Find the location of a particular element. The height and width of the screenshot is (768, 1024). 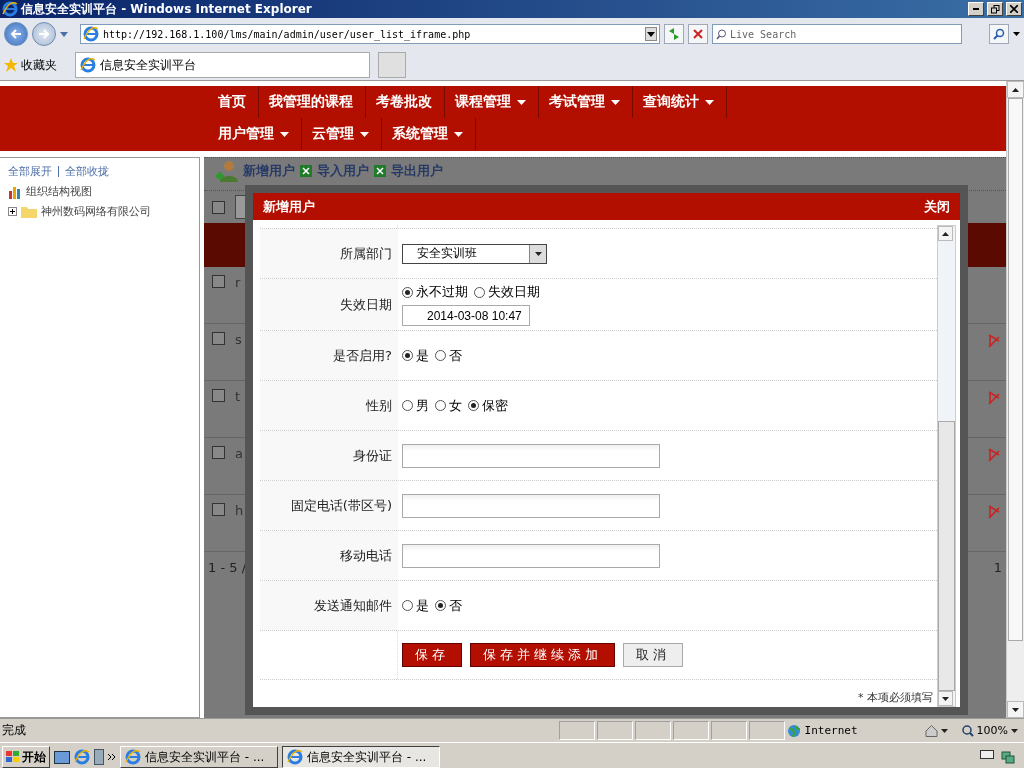

radio-label: 永不过期 is located at coordinates (442, 292).